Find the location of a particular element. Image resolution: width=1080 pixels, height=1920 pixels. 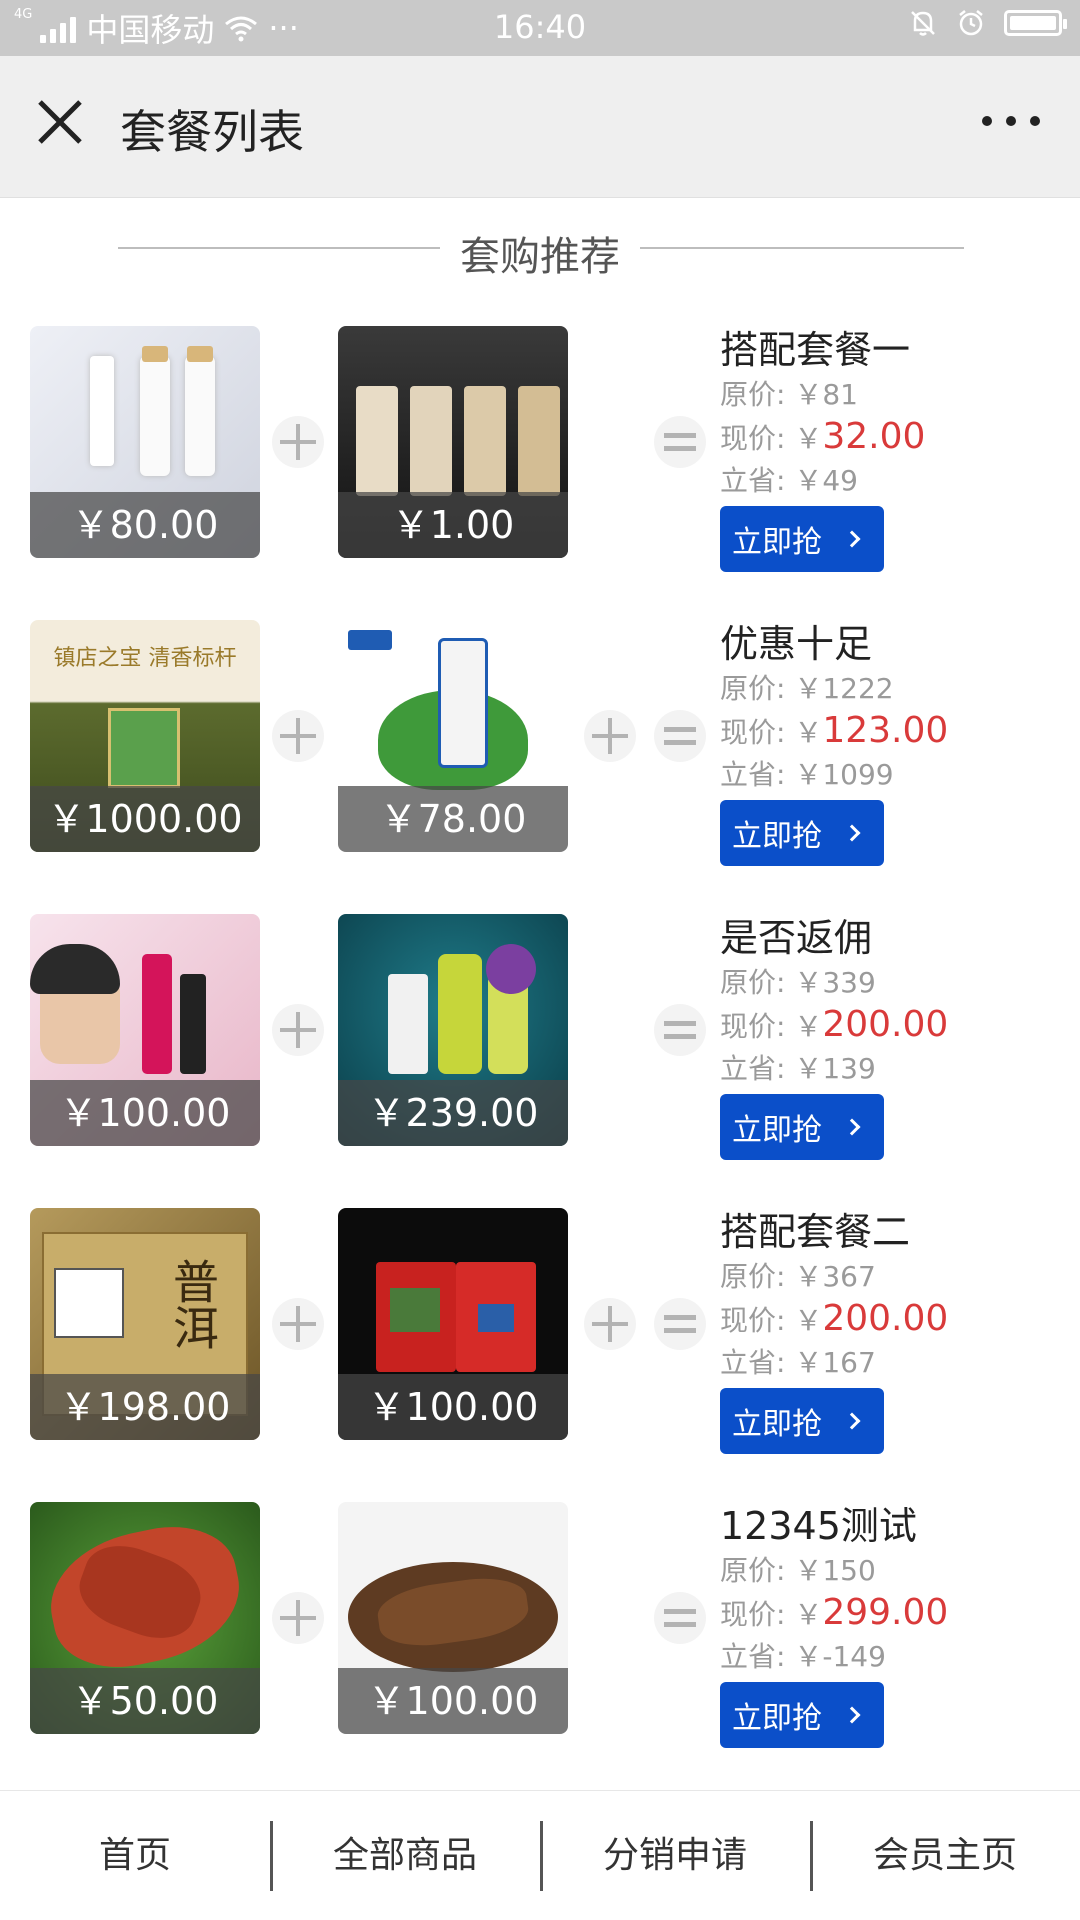

product-image-2: ￥78.00 is located at coordinates (453, 736).